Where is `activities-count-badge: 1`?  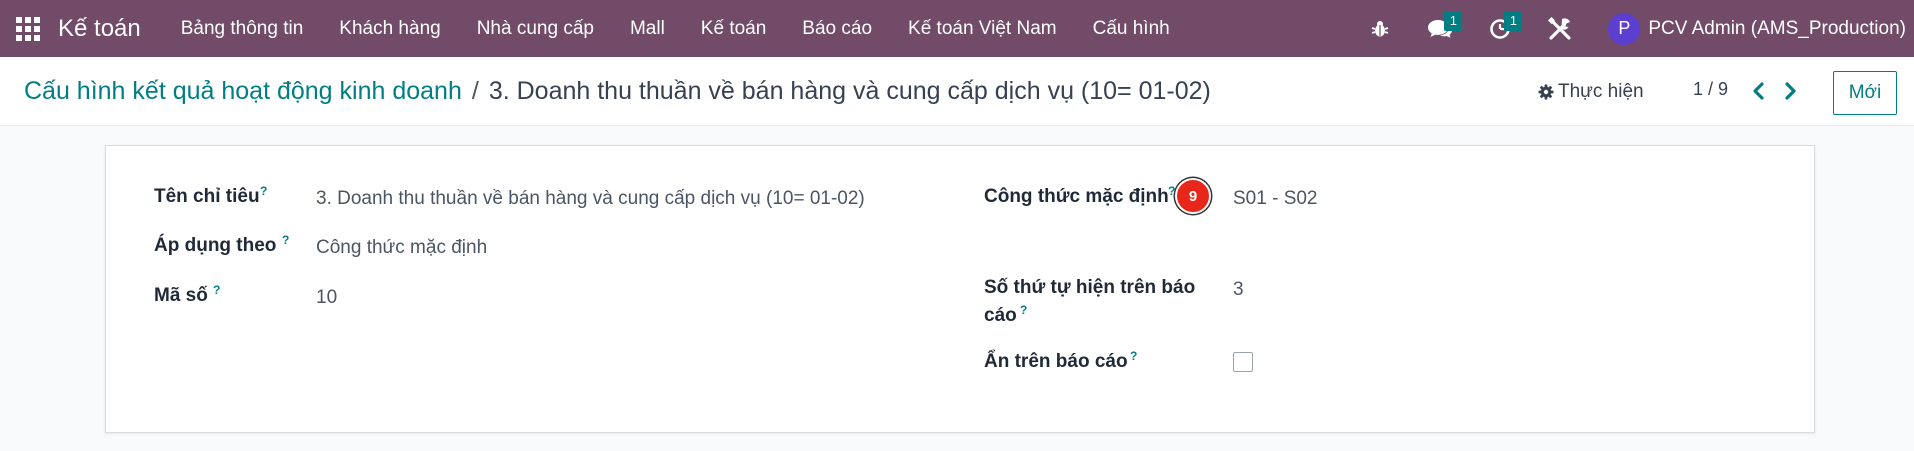
activities-count-badge: 1 is located at coordinates (1513, 21).